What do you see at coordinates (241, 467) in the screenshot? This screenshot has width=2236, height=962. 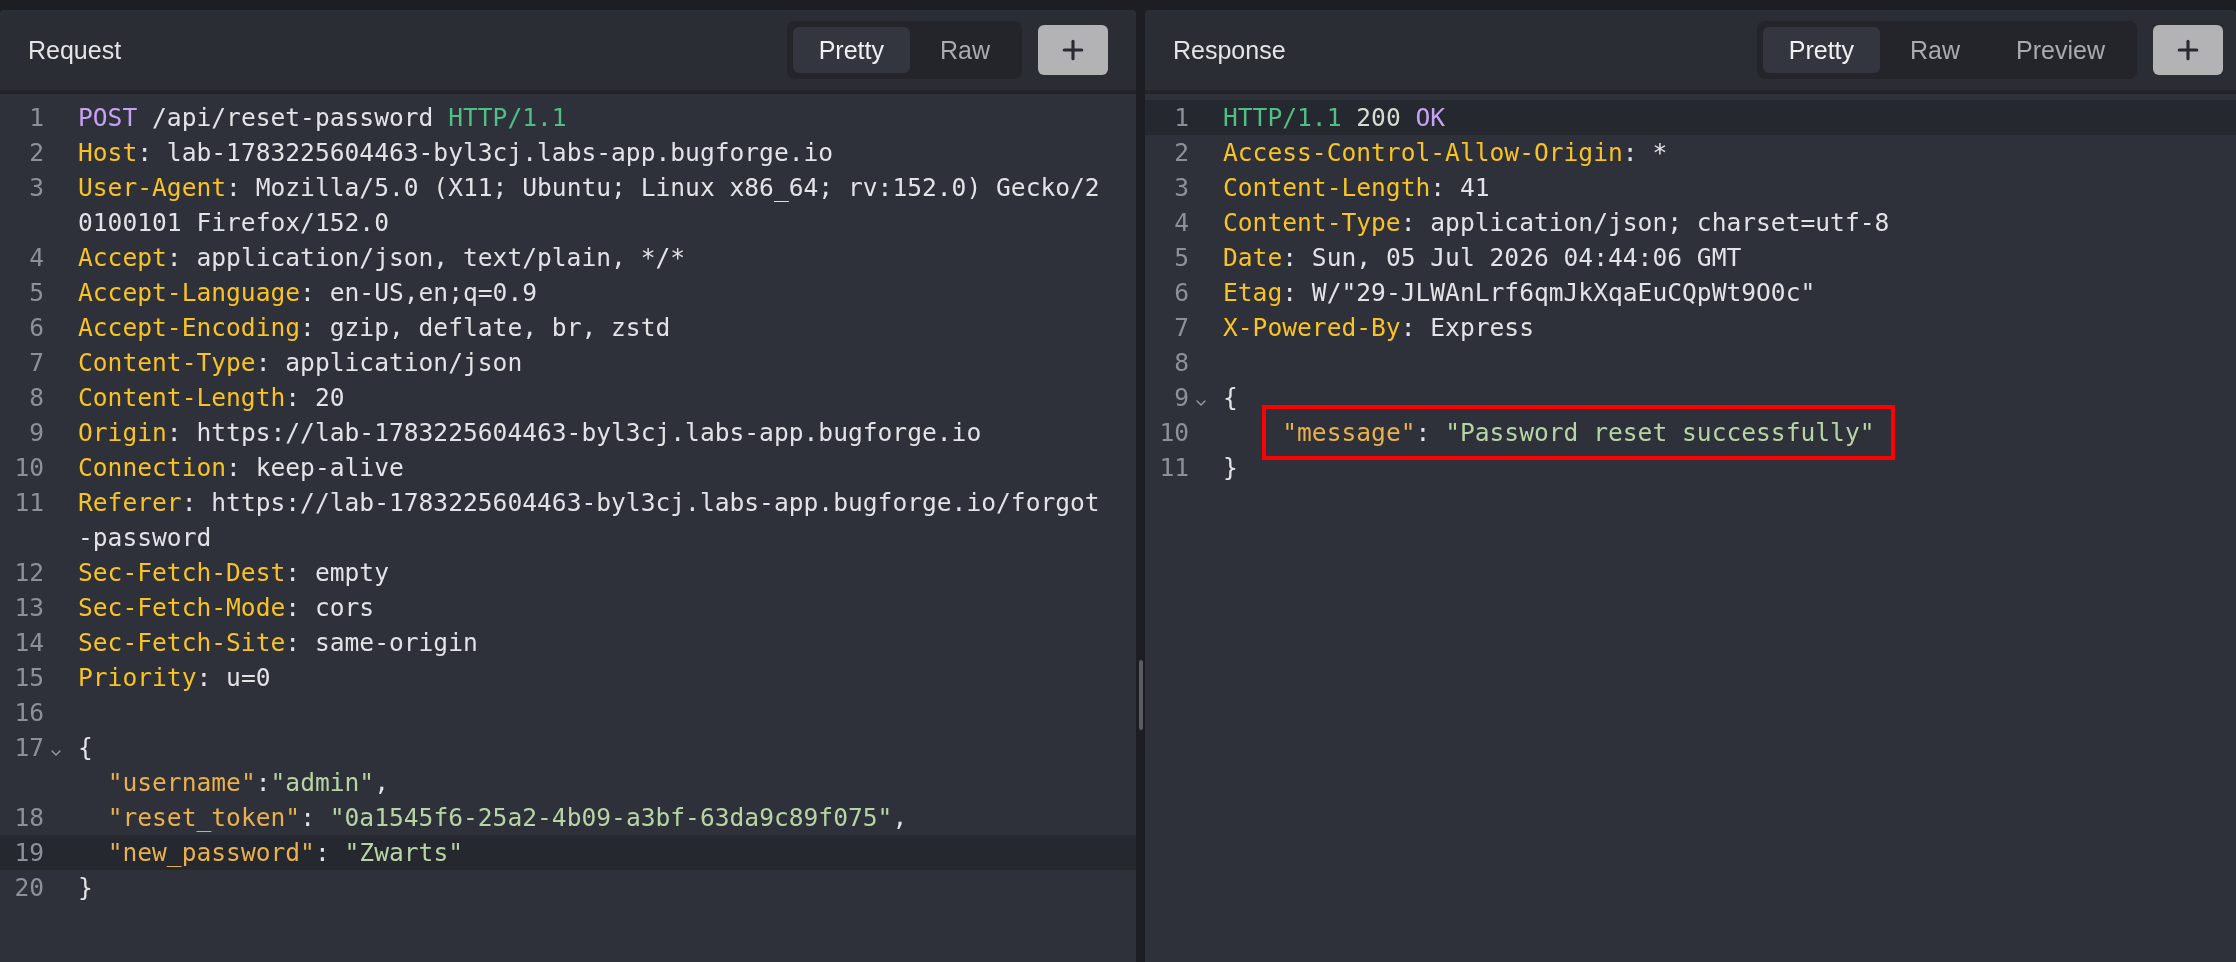 I see `code-line: Connection: keep-alive` at bounding box center [241, 467].